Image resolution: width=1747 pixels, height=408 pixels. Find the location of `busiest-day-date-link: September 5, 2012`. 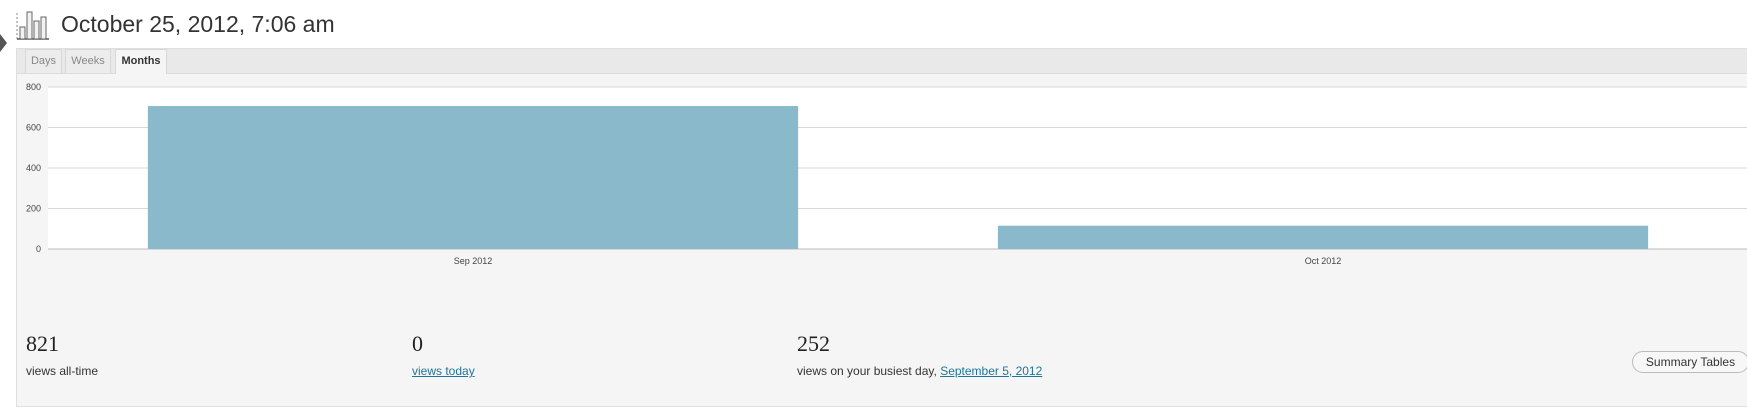

busiest-day-date-link: September 5, 2012 is located at coordinates (991, 371).